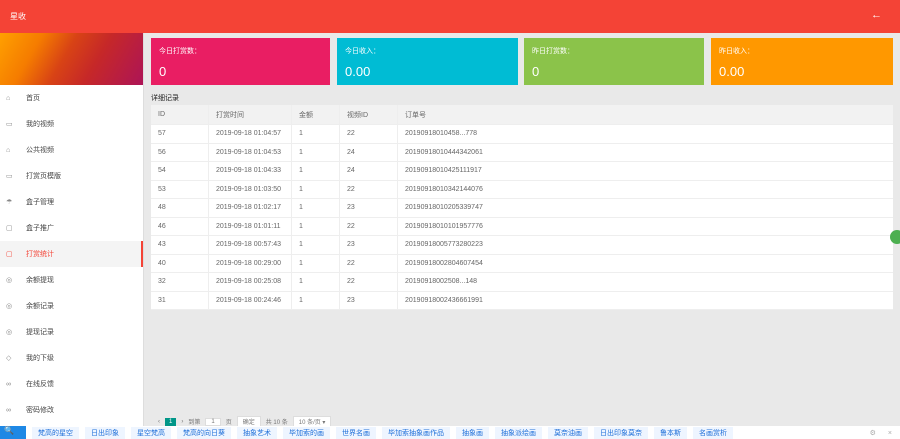 This screenshot has height=439, width=900. Describe the element at coordinates (71, 410) in the screenshot. I see `sidebar-item: ∞ 密码修改` at that location.